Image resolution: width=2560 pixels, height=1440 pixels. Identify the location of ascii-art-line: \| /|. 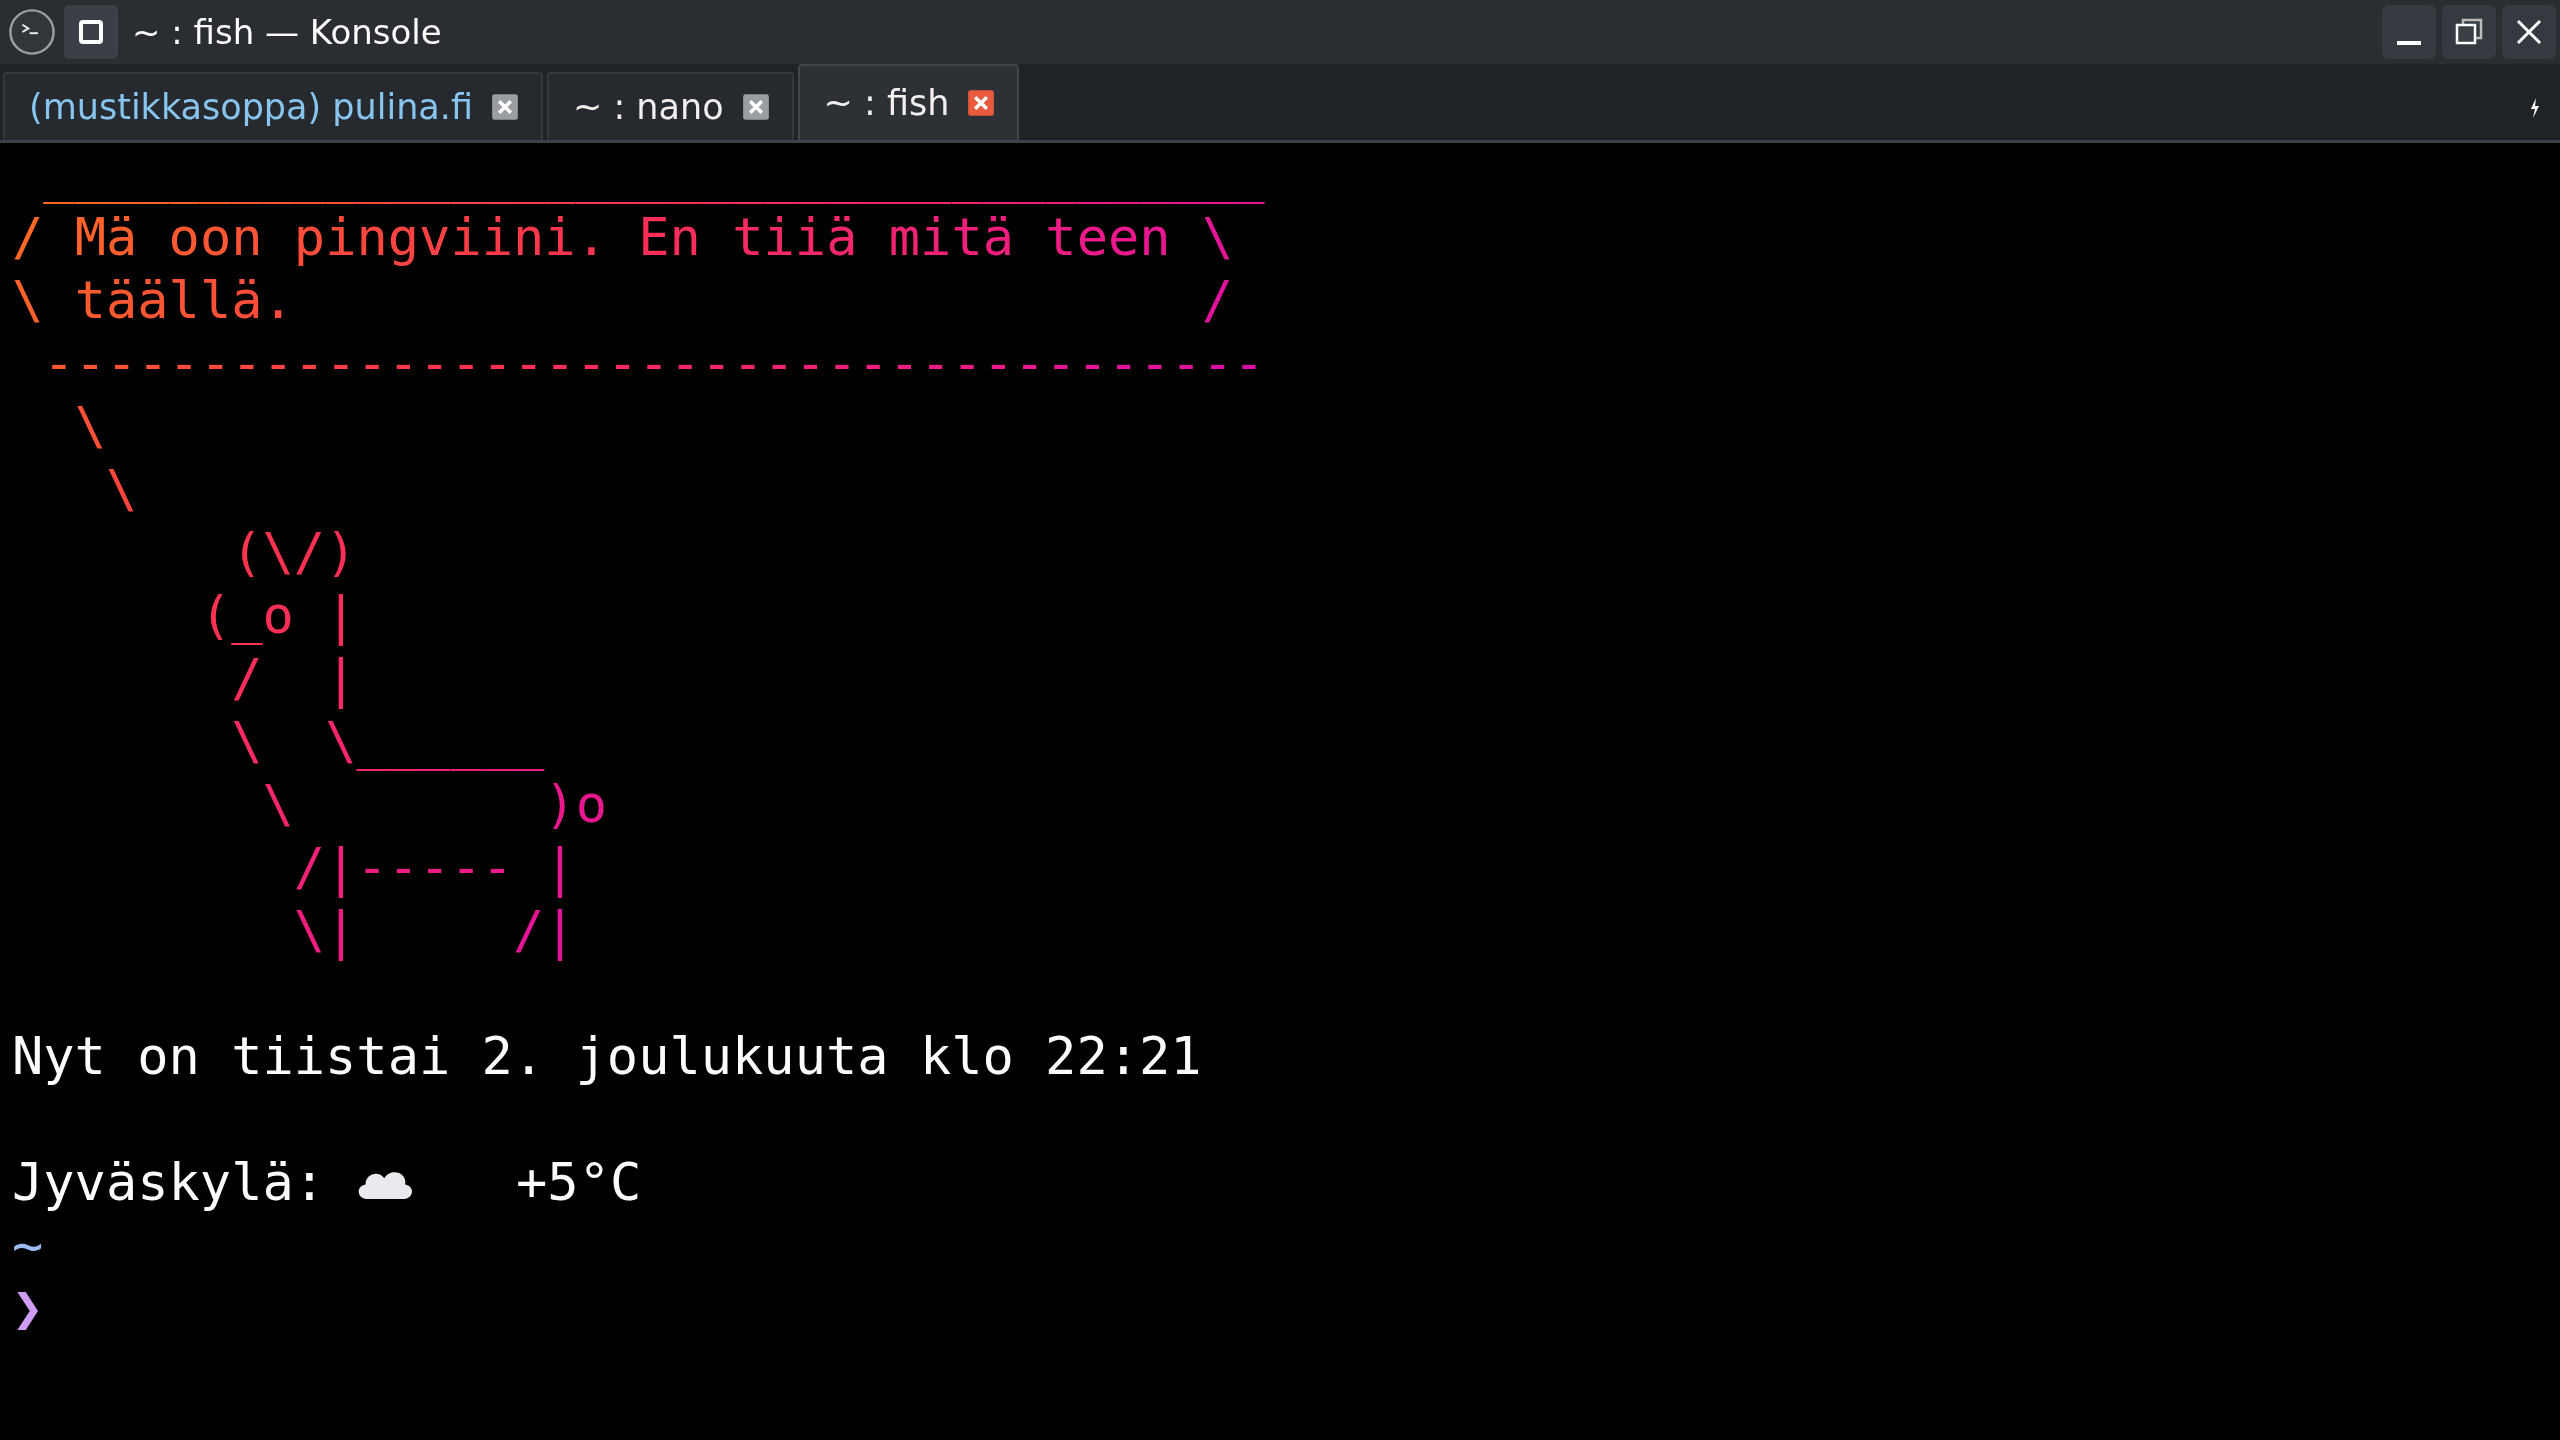
(434, 930).